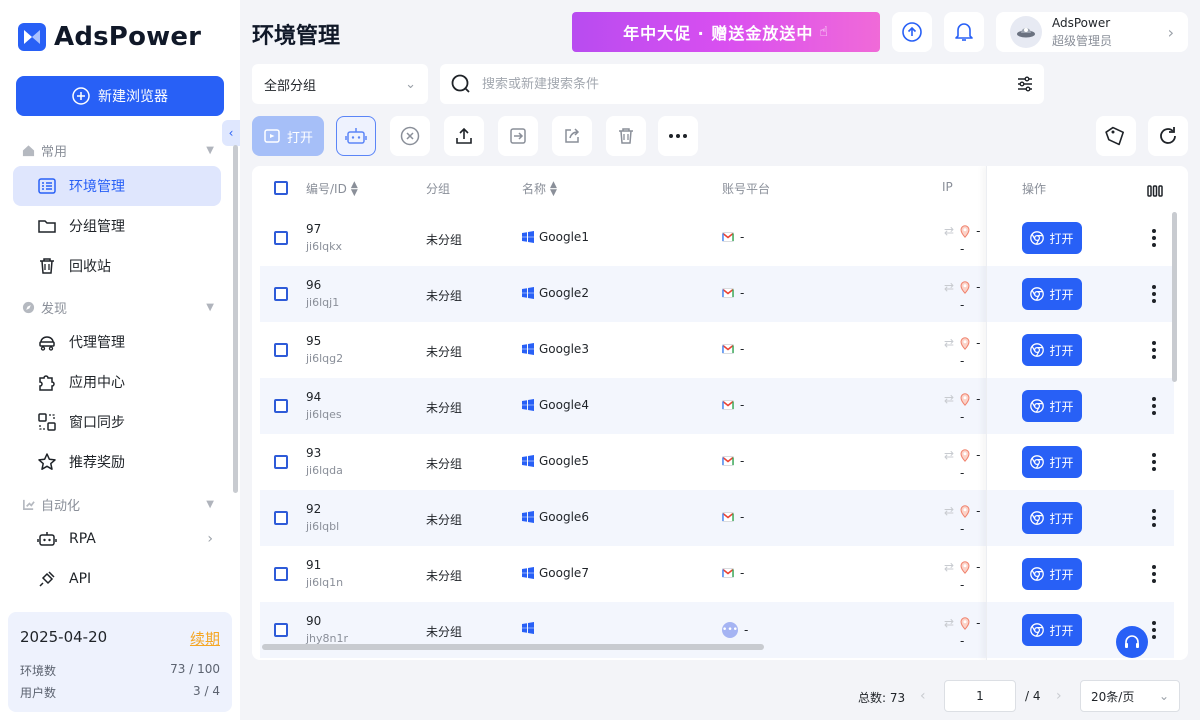 This screenshot has height=720, width=1200. Describe the element at coordinates (678, 136) in the screenshot. I see `more-actions-button` at that location.